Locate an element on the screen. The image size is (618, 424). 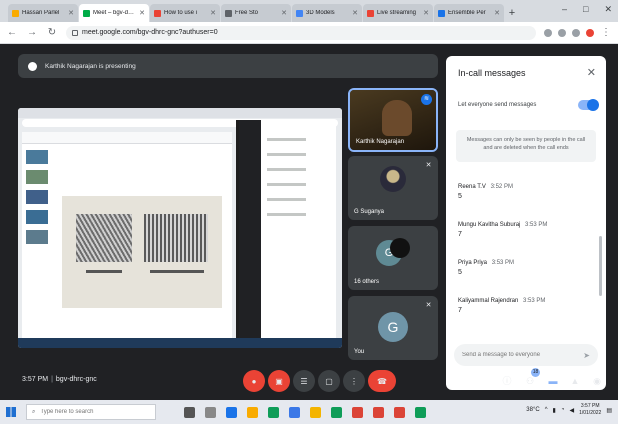
captions-icon: ☰ is located at coordinates (304, 381).